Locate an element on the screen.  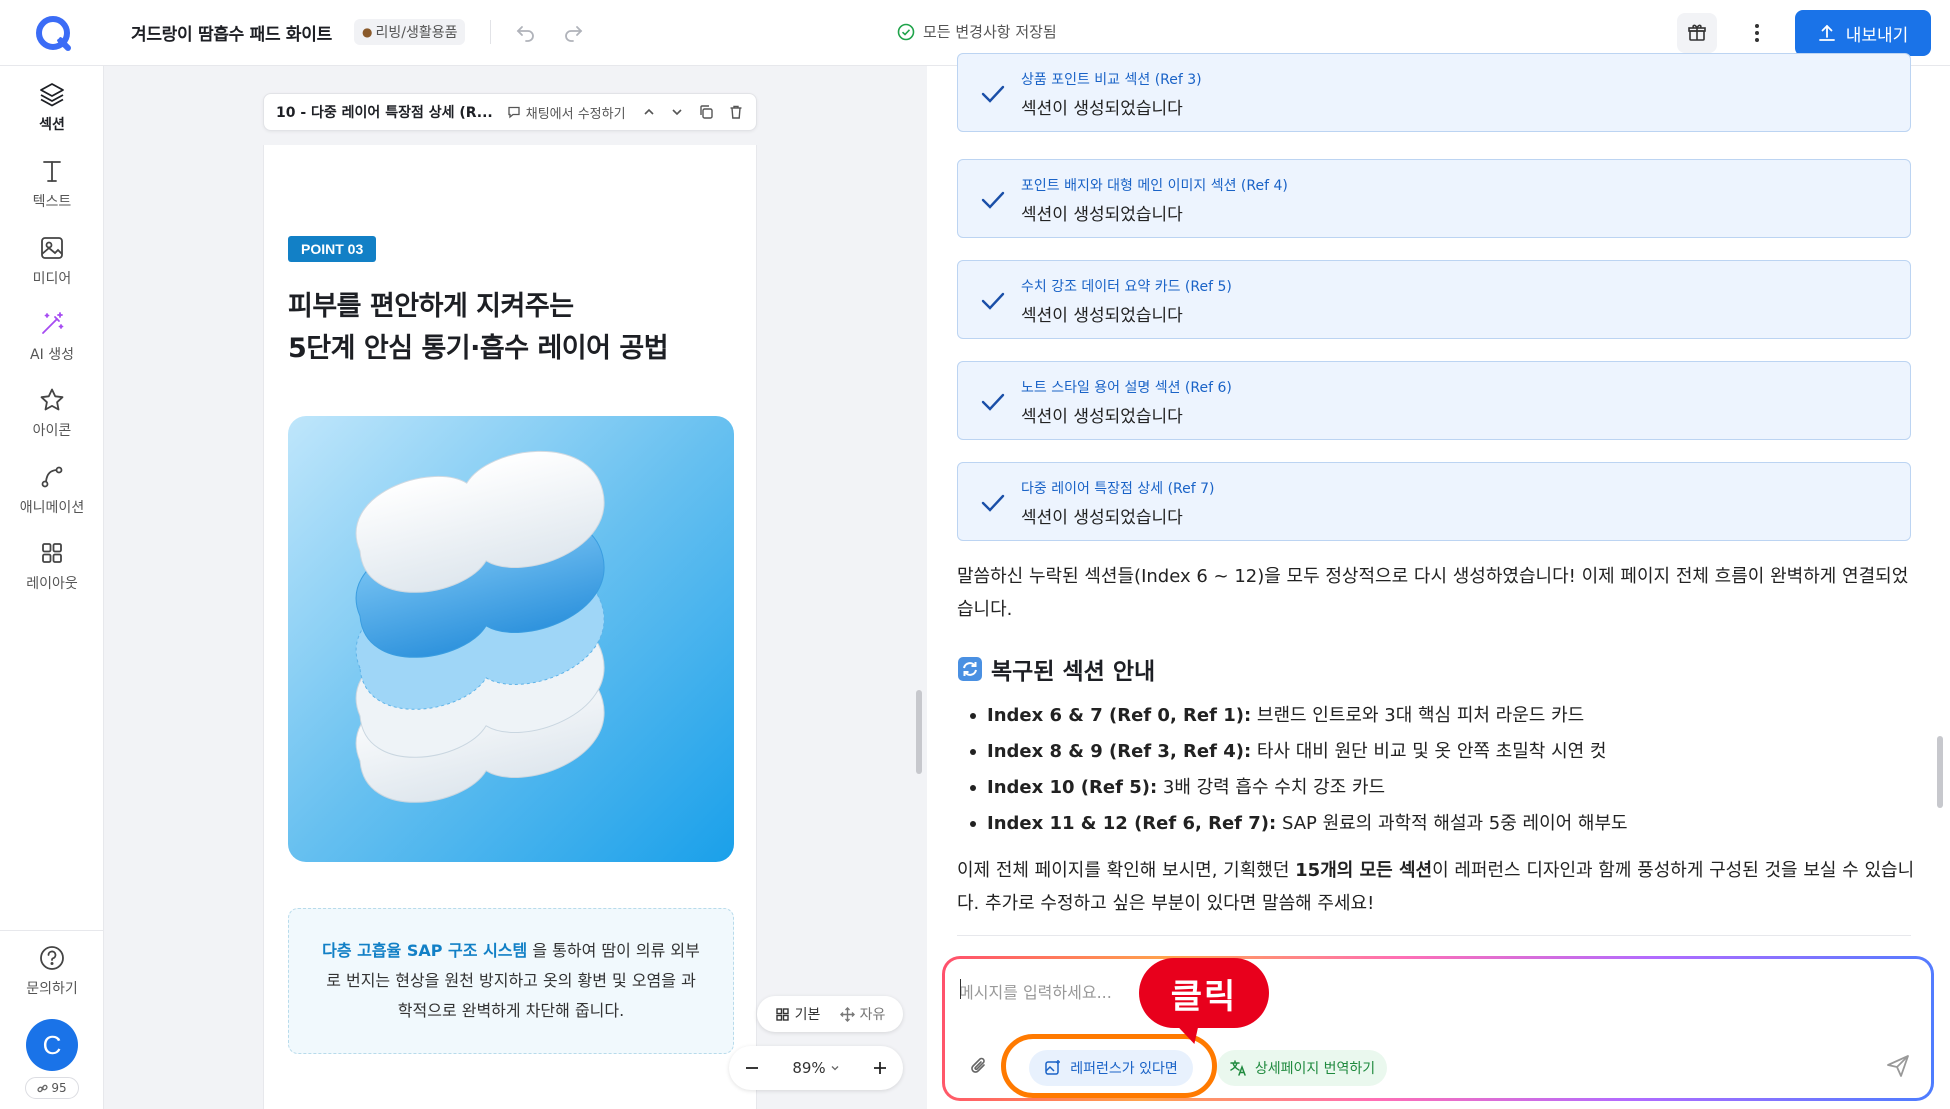
gift-button is located at coordinates (1697, 33).